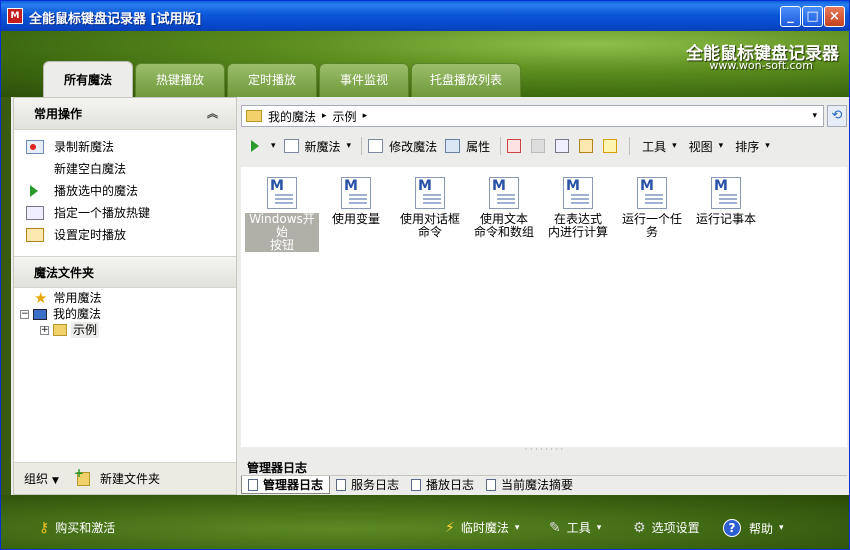 The width and height of the screenshot is (850, 550). I want to click on file-label: 运行记事本, so click(726, 219).